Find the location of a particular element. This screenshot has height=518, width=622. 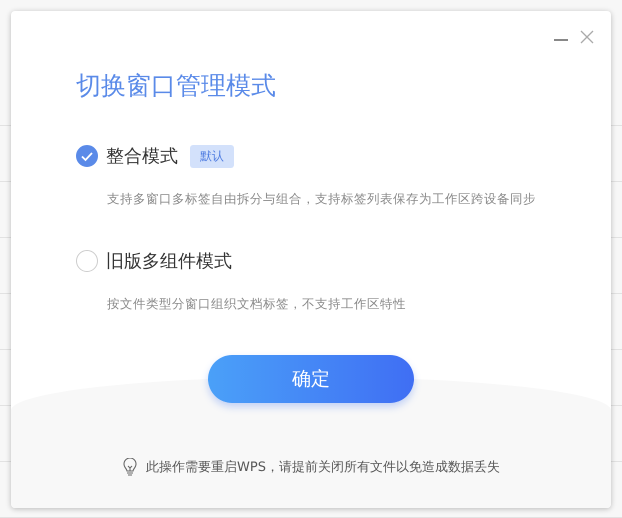

option-description: 按文件类型分窗口组织文档标签，不支持工作区特性 is located at coordinates (257, 304).